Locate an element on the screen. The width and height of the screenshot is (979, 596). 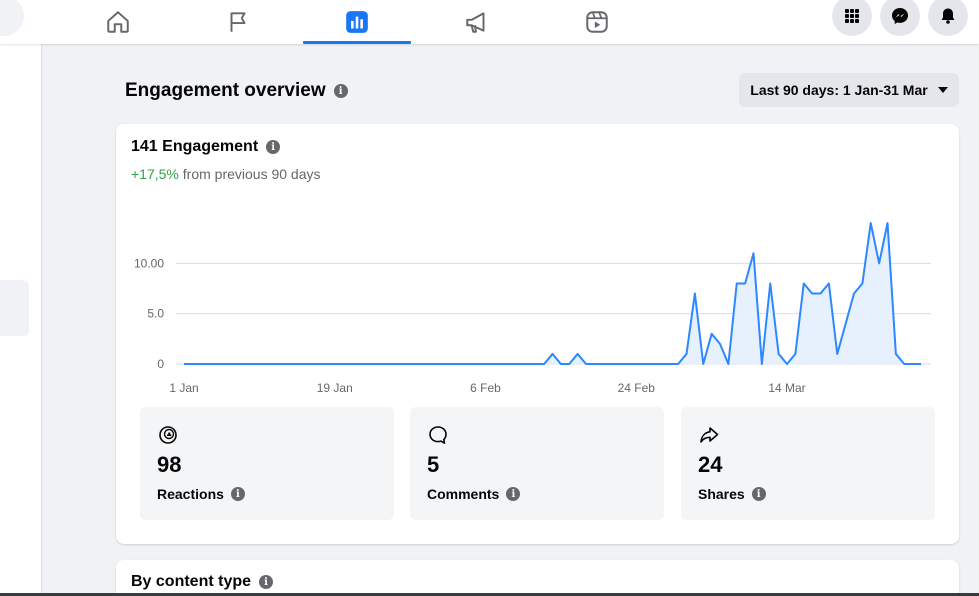
comment-icon is located at coordinates (438, 435).